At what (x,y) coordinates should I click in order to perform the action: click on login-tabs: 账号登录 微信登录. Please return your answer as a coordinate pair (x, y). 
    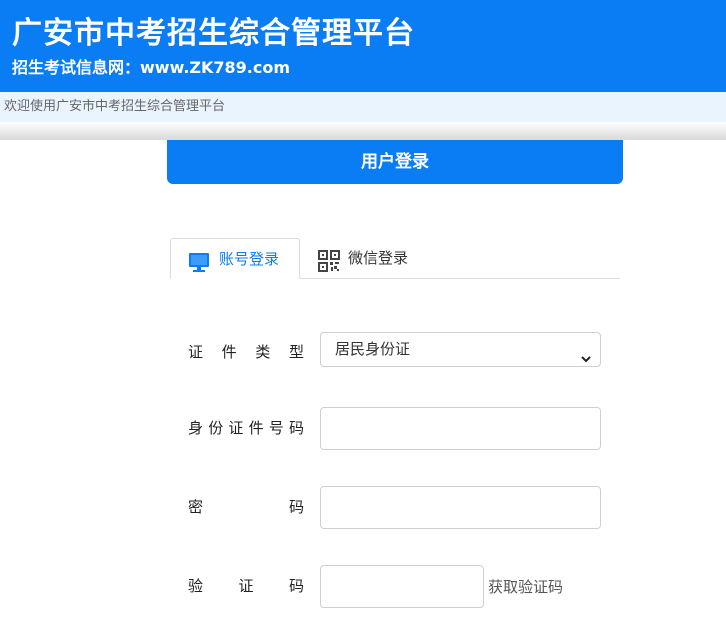
    Looking at the image, I should click on (395, 258).